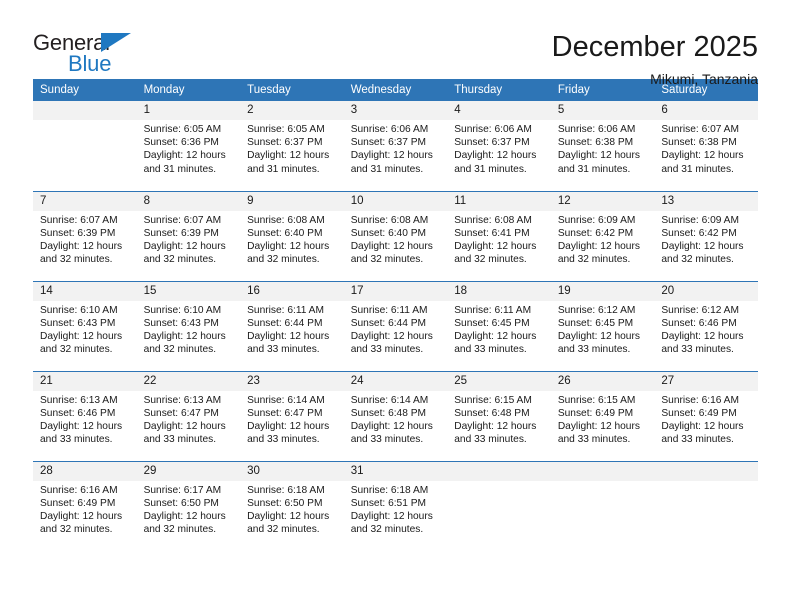 Image resolution: width=792 pixels, height=612 pixels. Describe the element at coordinates (594, 169) in the screenshot. I see `day-daylight-line2-text: and 31 minutes.` at that location.